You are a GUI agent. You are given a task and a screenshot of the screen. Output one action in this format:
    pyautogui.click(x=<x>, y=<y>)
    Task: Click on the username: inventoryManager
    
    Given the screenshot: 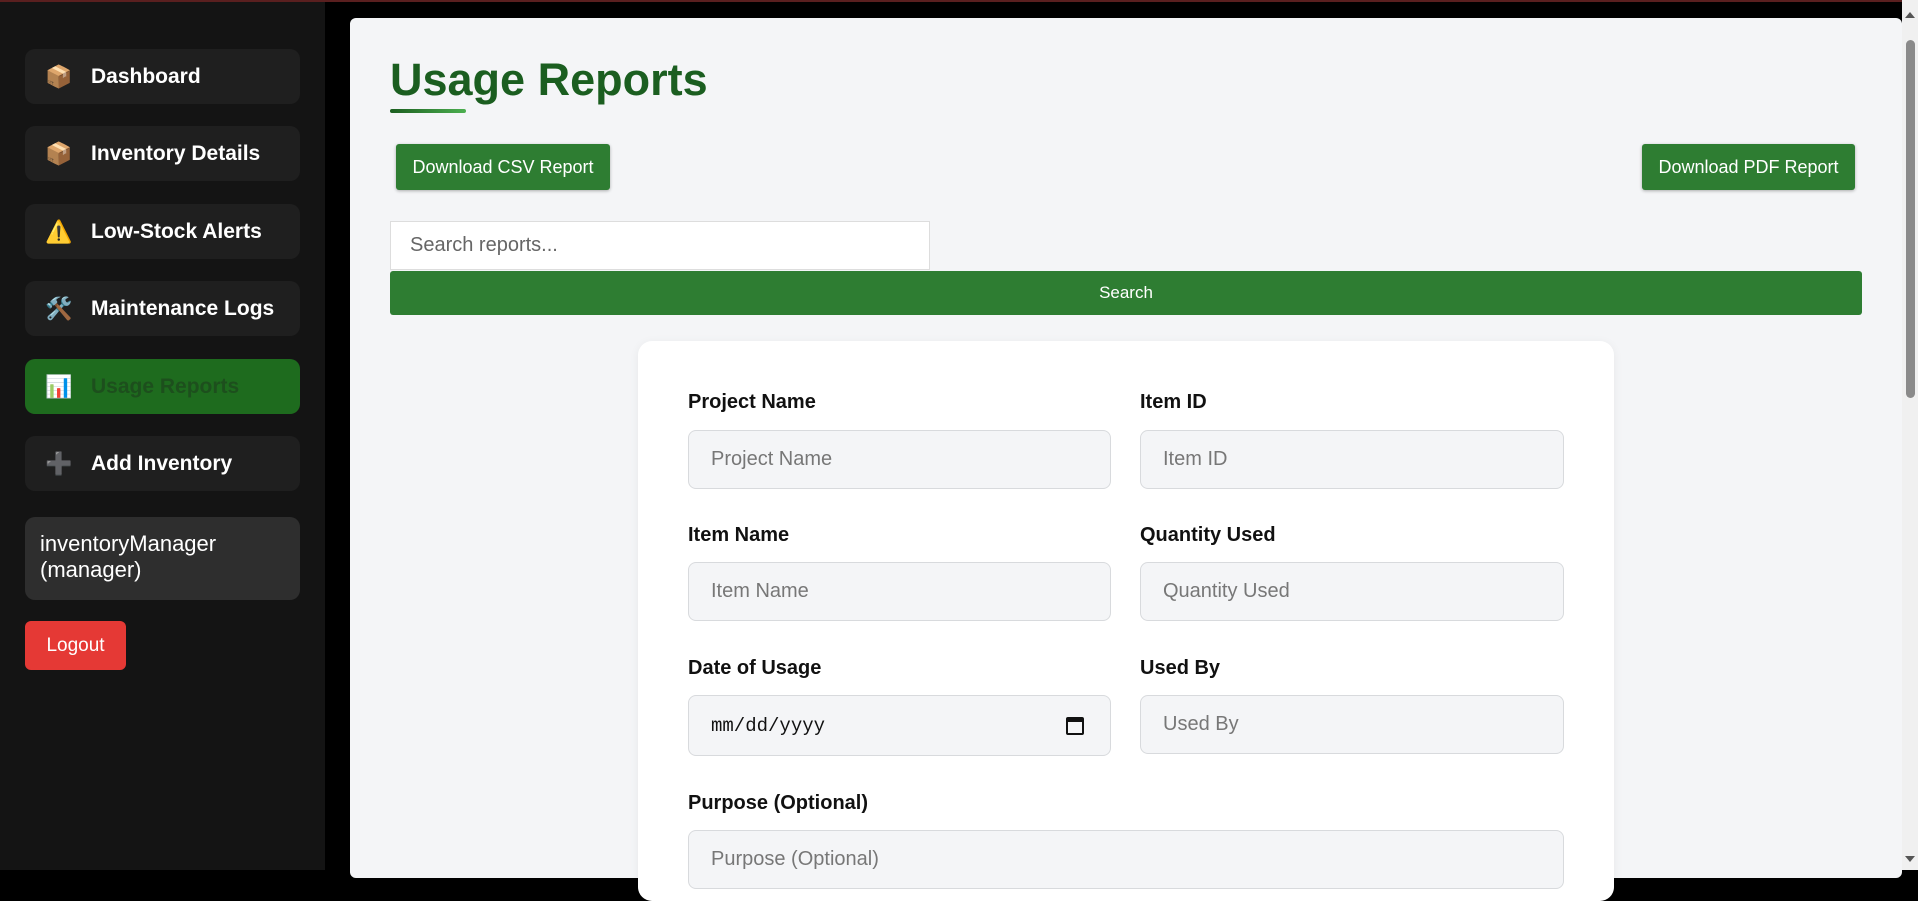 What is the action you would take?
    pyautogui.click(x=128, y=543)
    